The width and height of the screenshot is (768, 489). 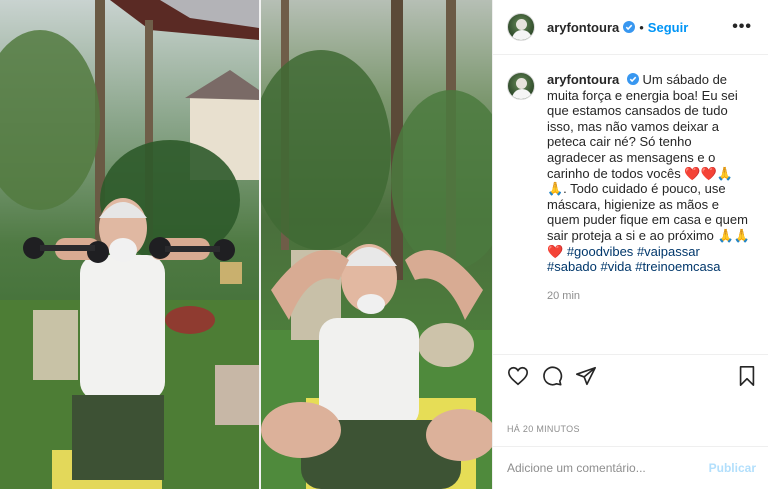 I want to click on hashtag-link: #goodvibes, so click(x=600, y=251).